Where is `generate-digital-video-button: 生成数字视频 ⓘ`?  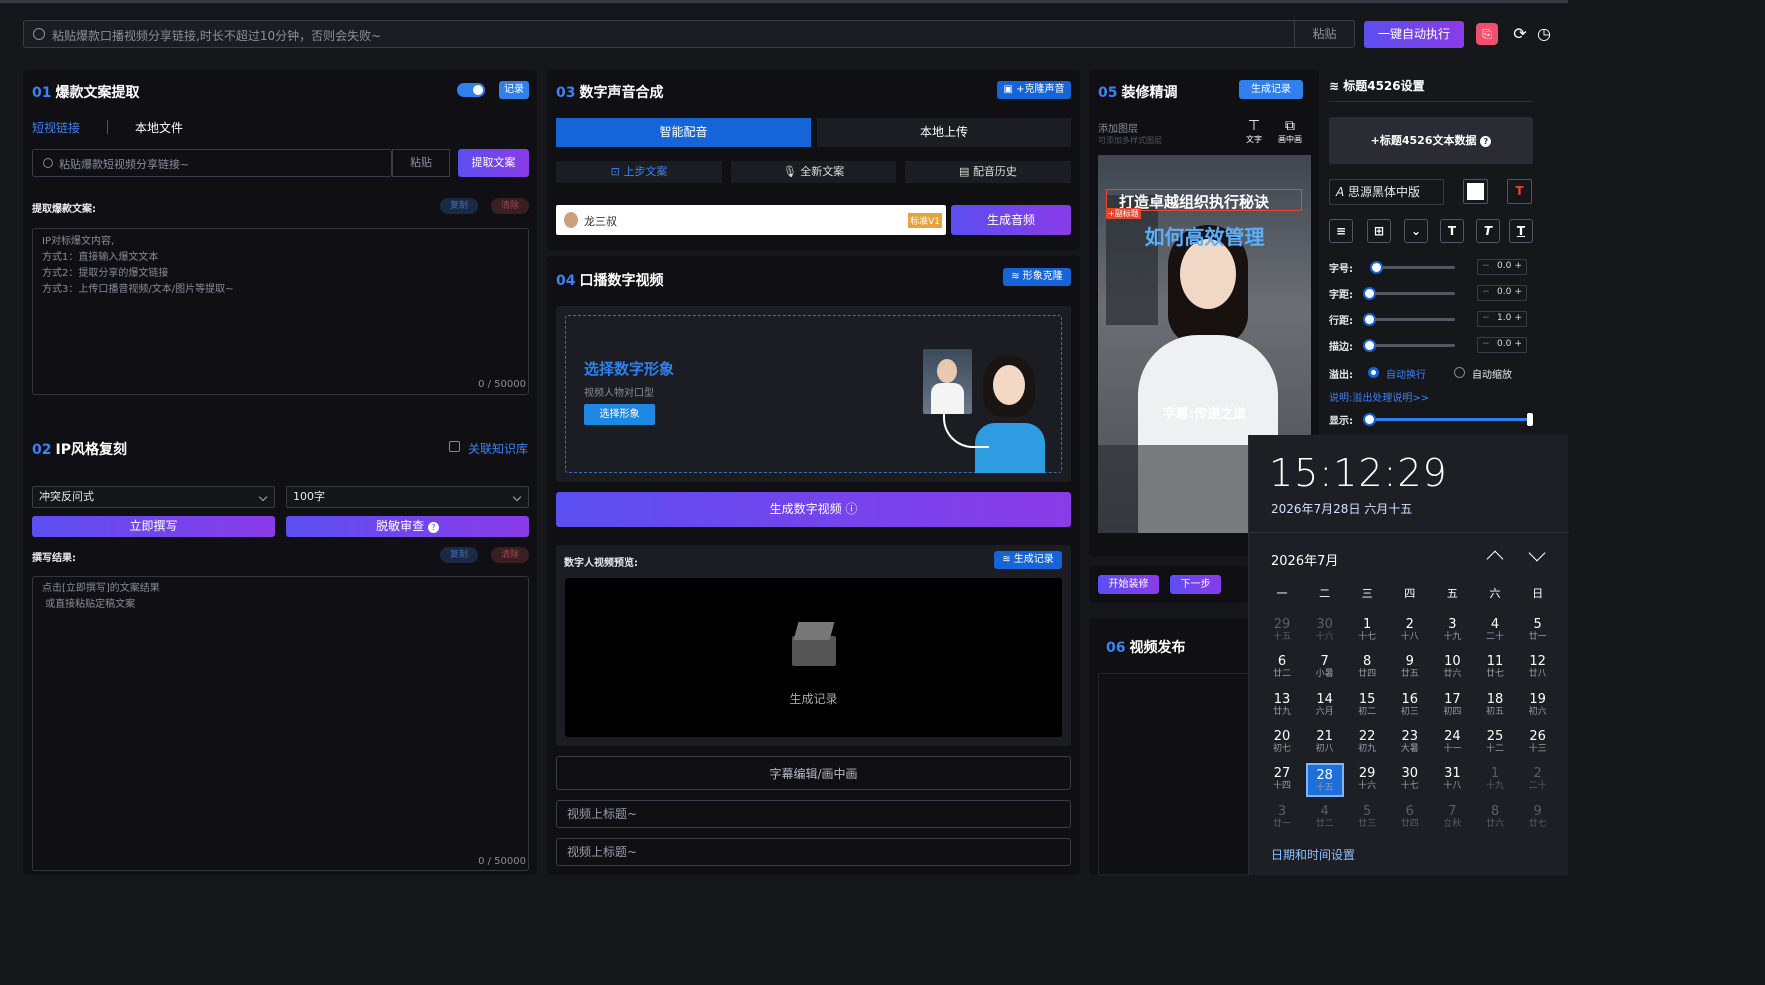 generate-digital-video-button: 生成数字视频 ⓘ is located at coordinates (813, 509).